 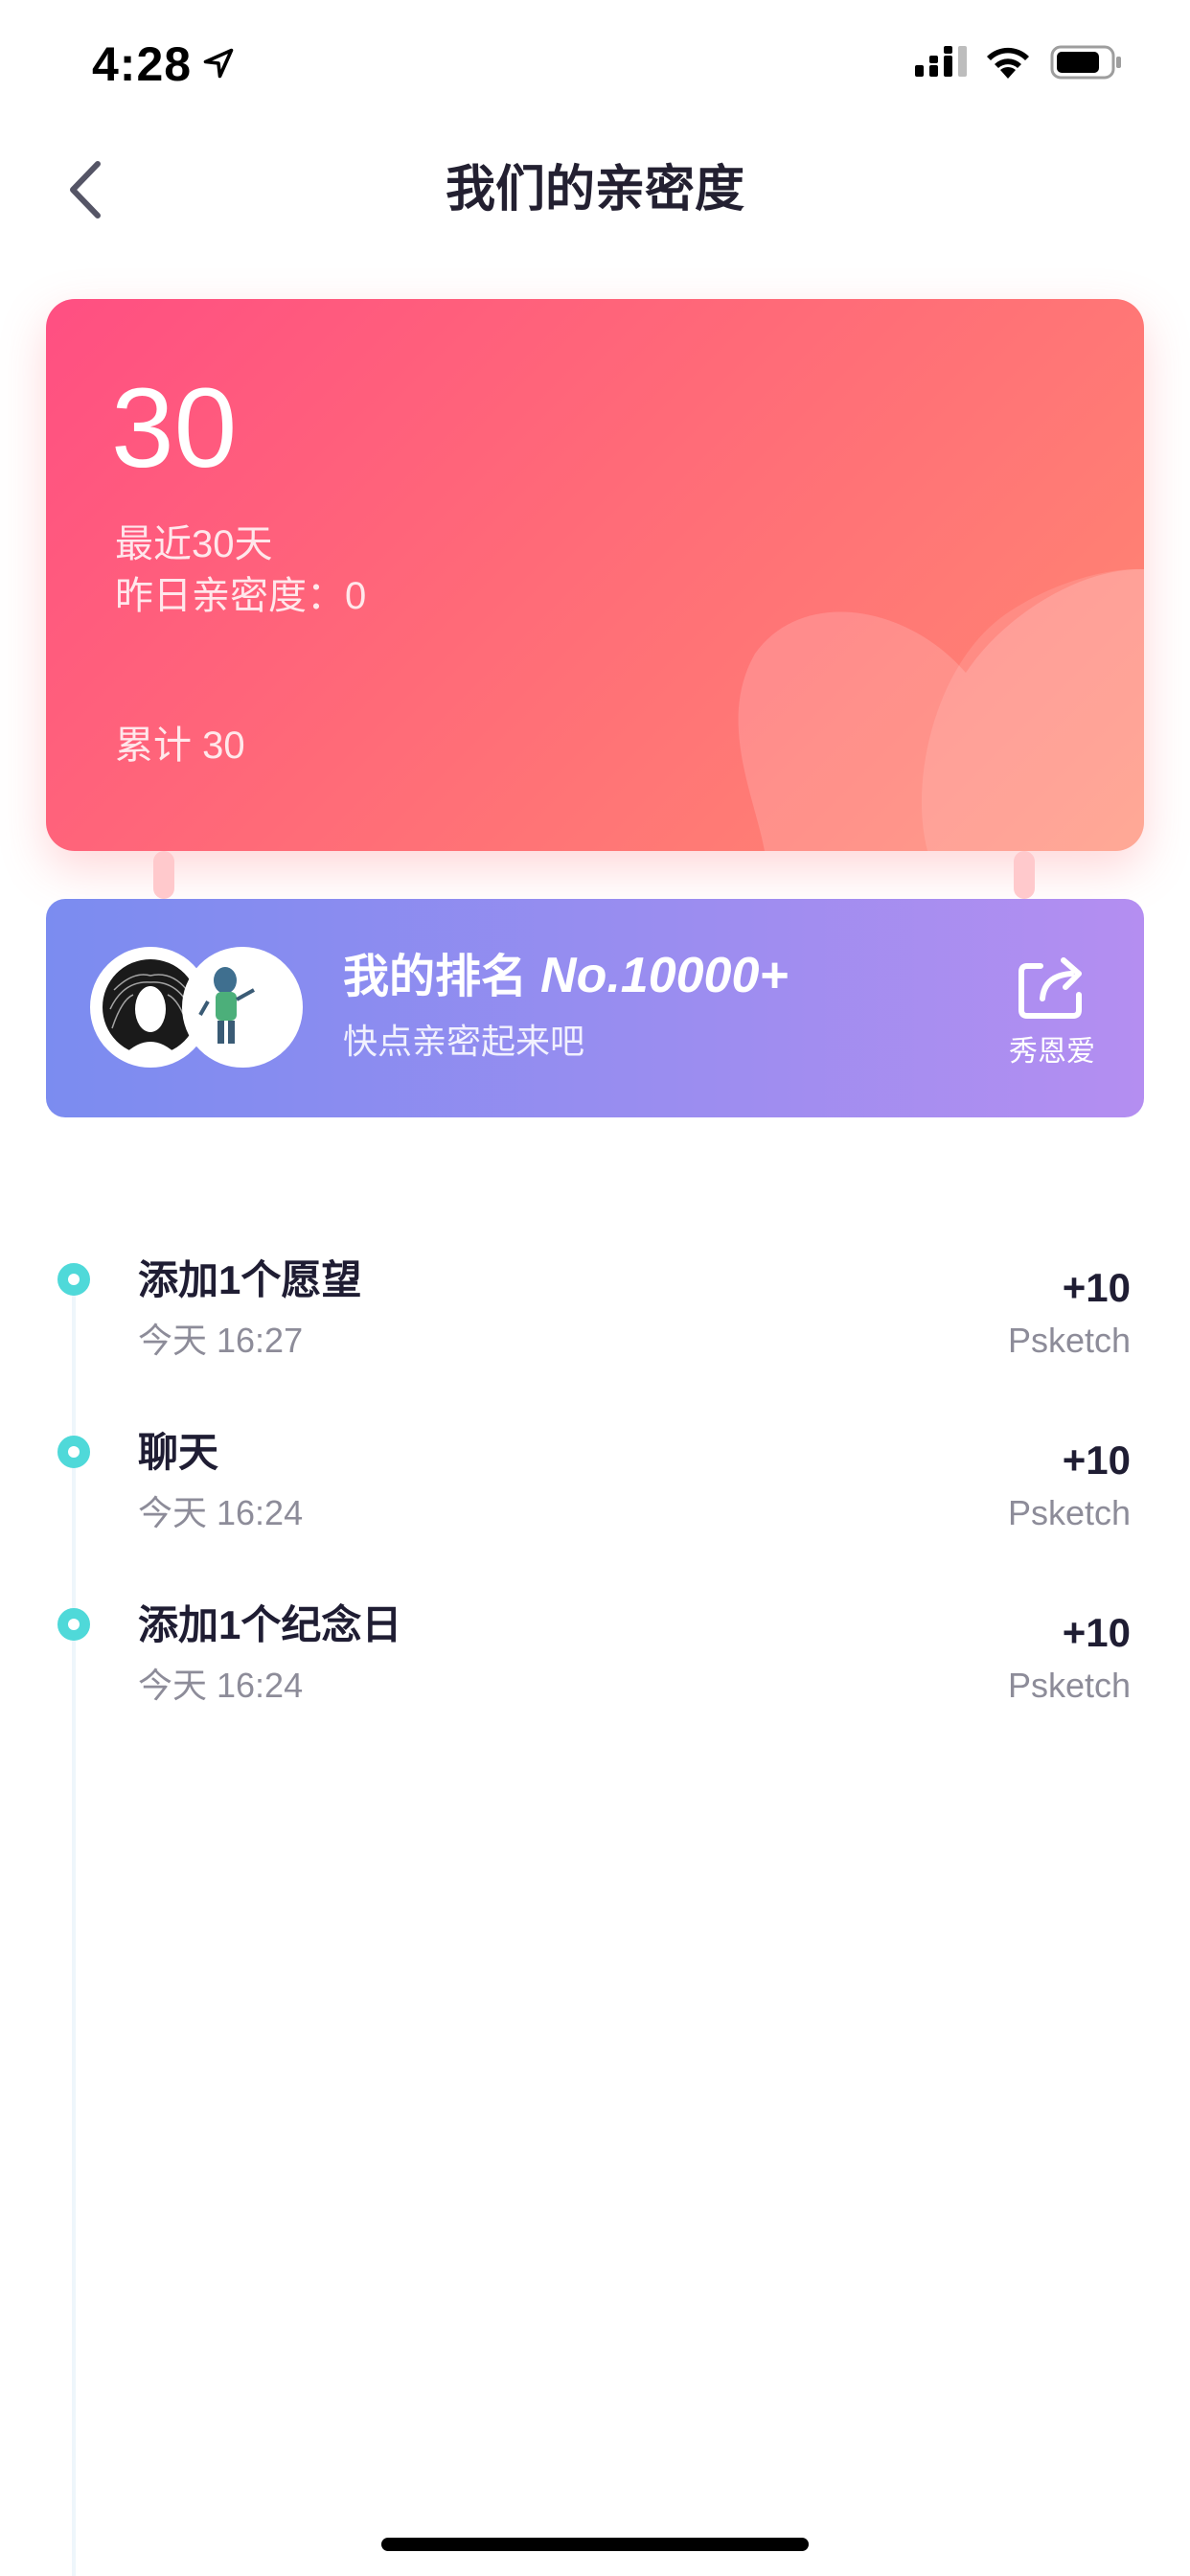 I want to click on total-intimacy: 累计 30, so click(x=180, y=745).